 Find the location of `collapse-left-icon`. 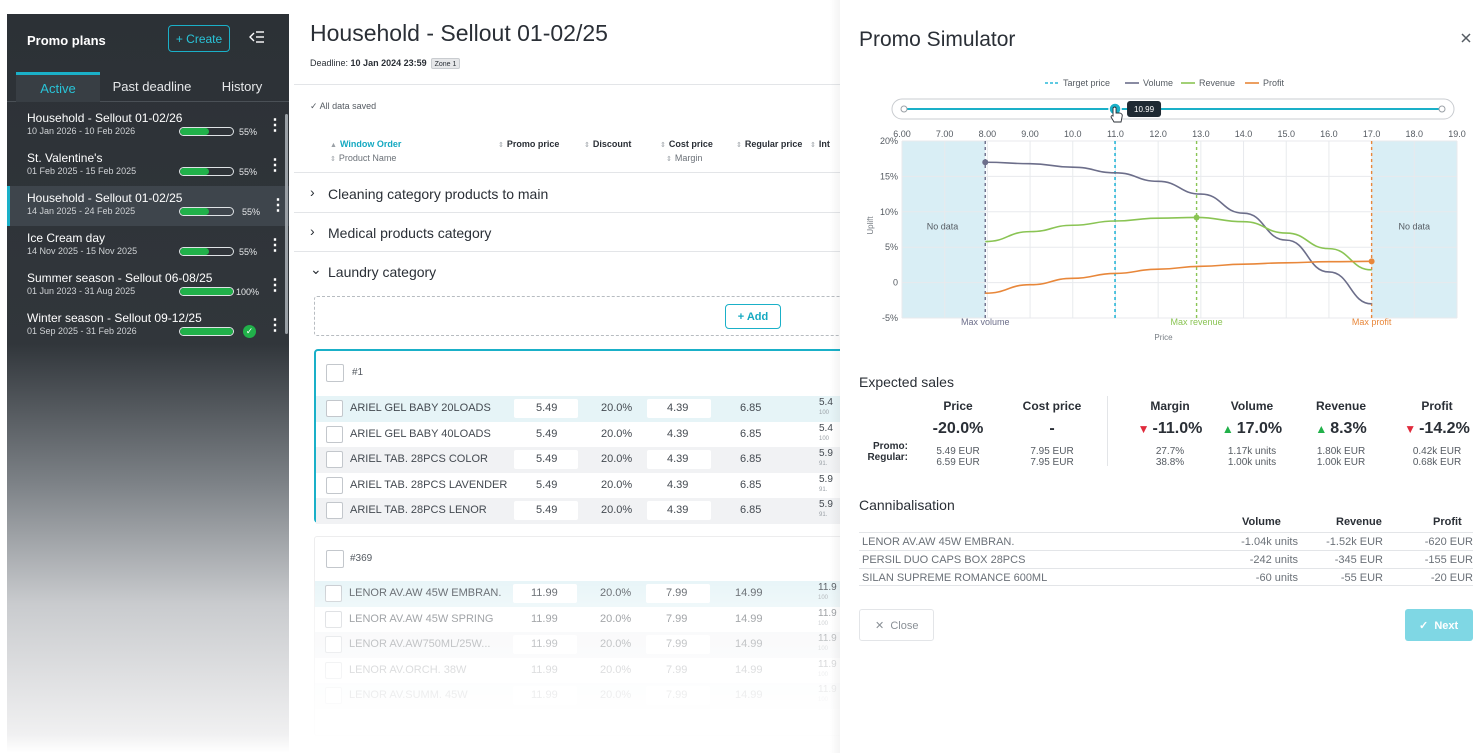

collapse-left-icon is located at coordinates (257, 38).